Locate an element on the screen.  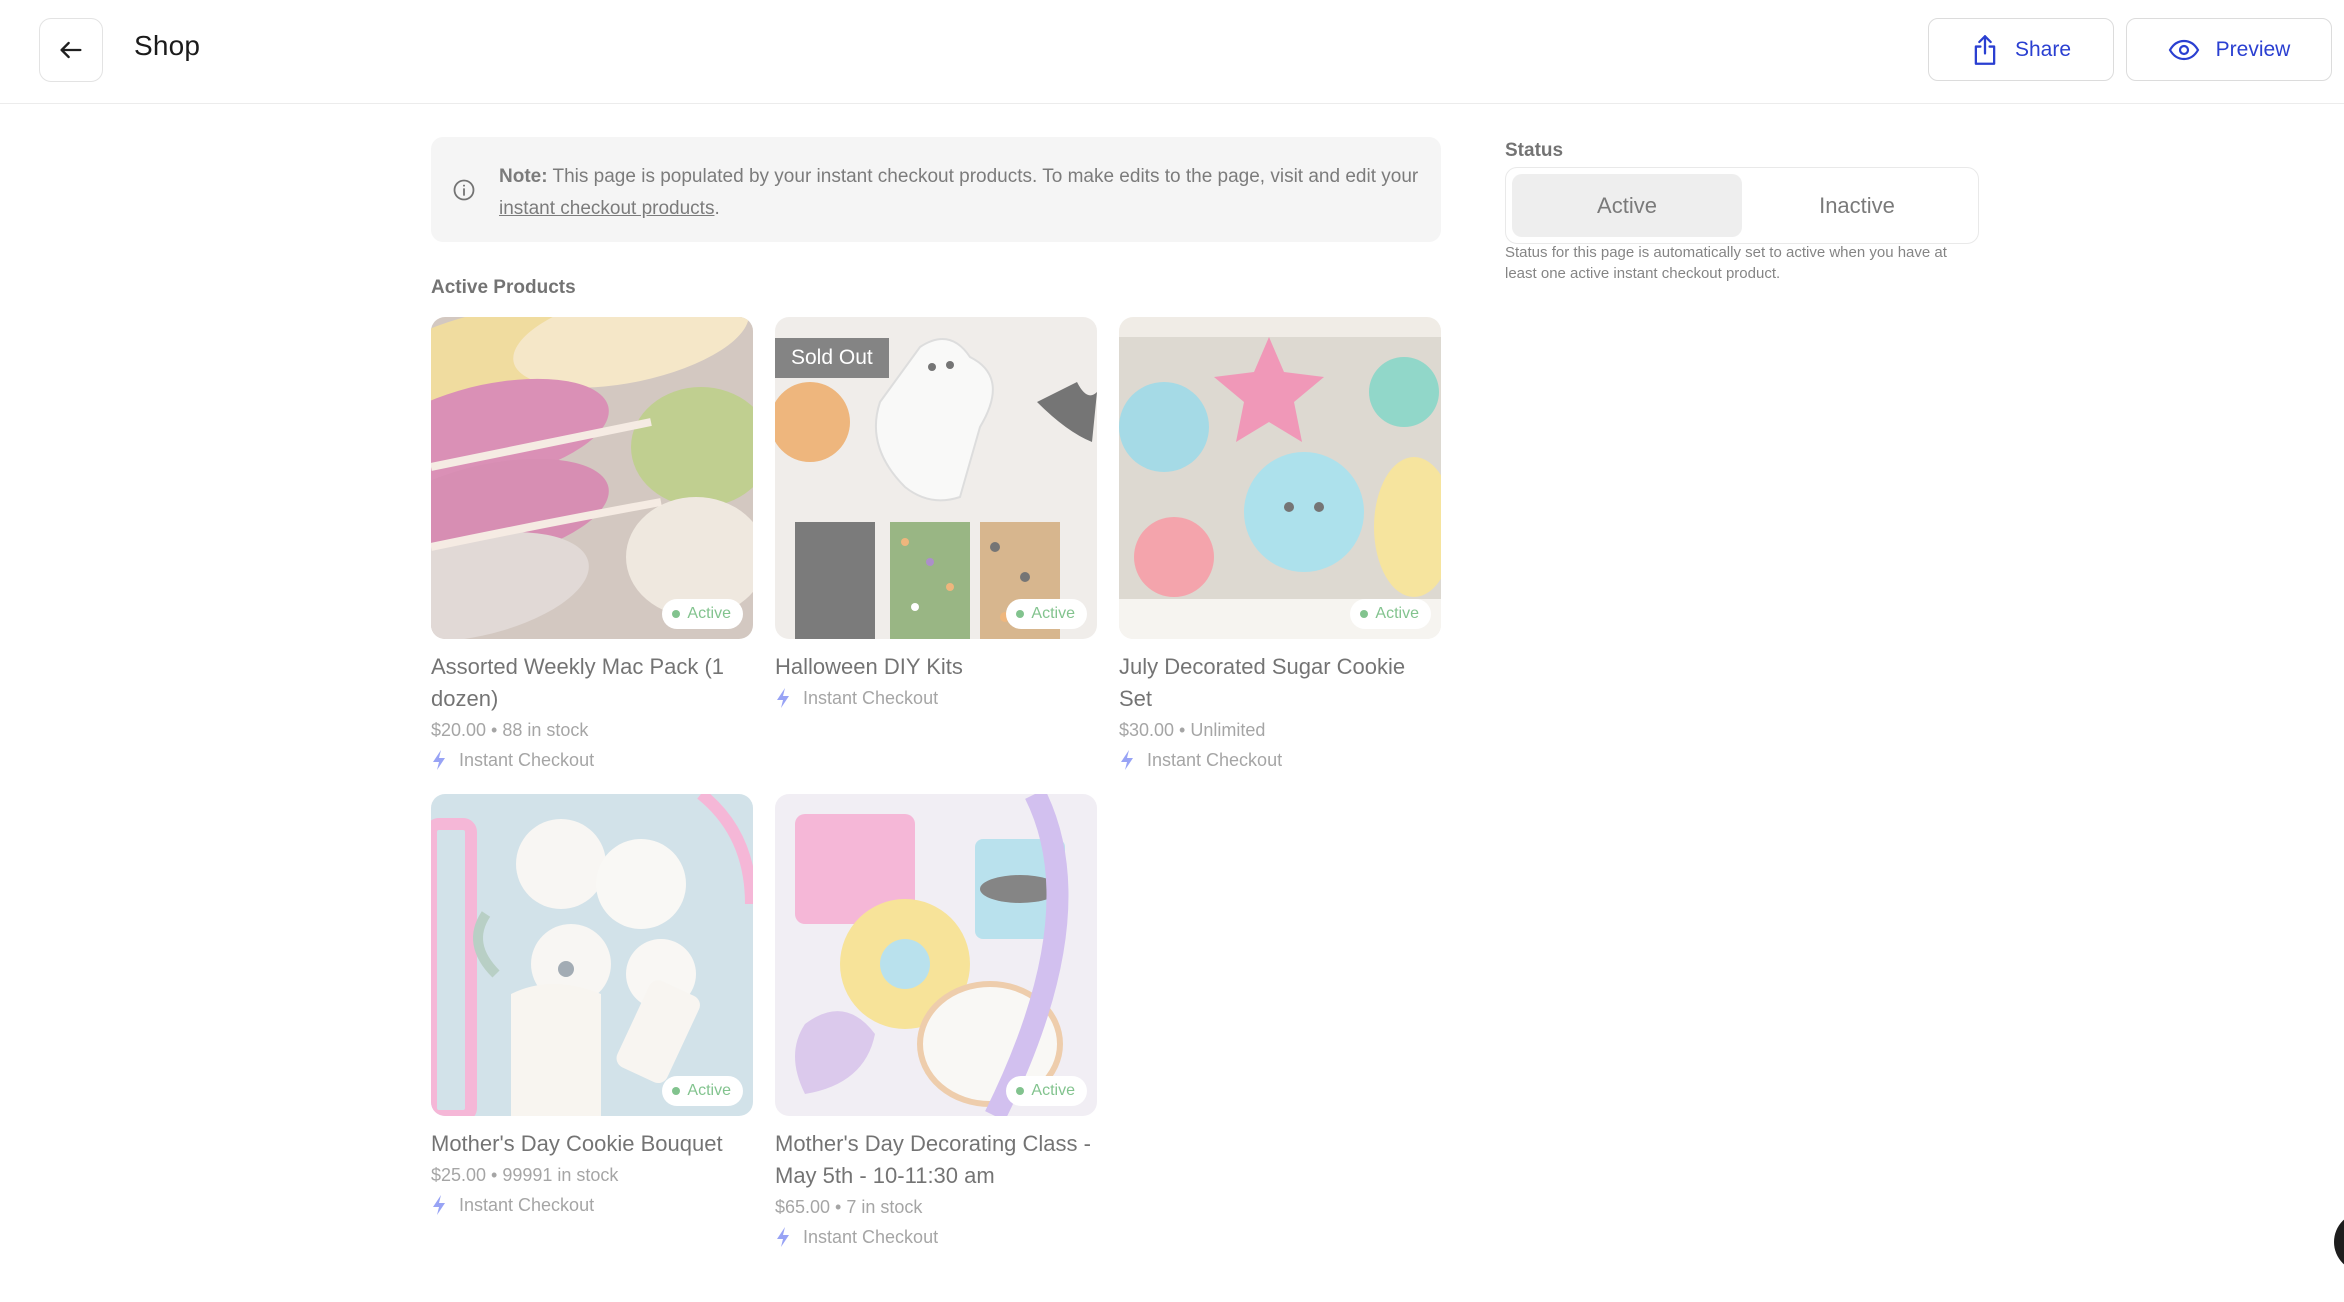
eye-icon is located at coordinates (2183, 49).